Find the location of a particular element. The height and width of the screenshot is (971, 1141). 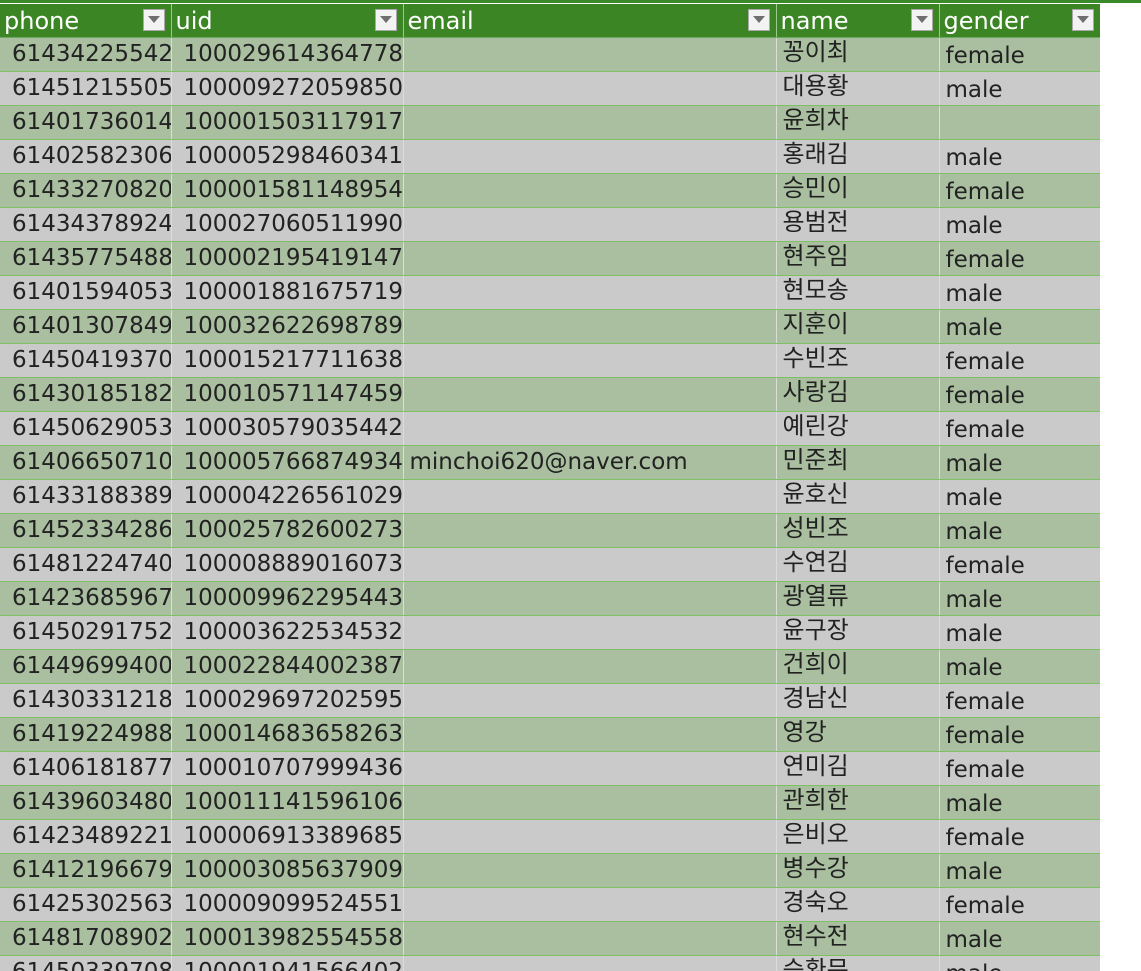

cell-name: 윤호신 is located at coordinates (858, 496).